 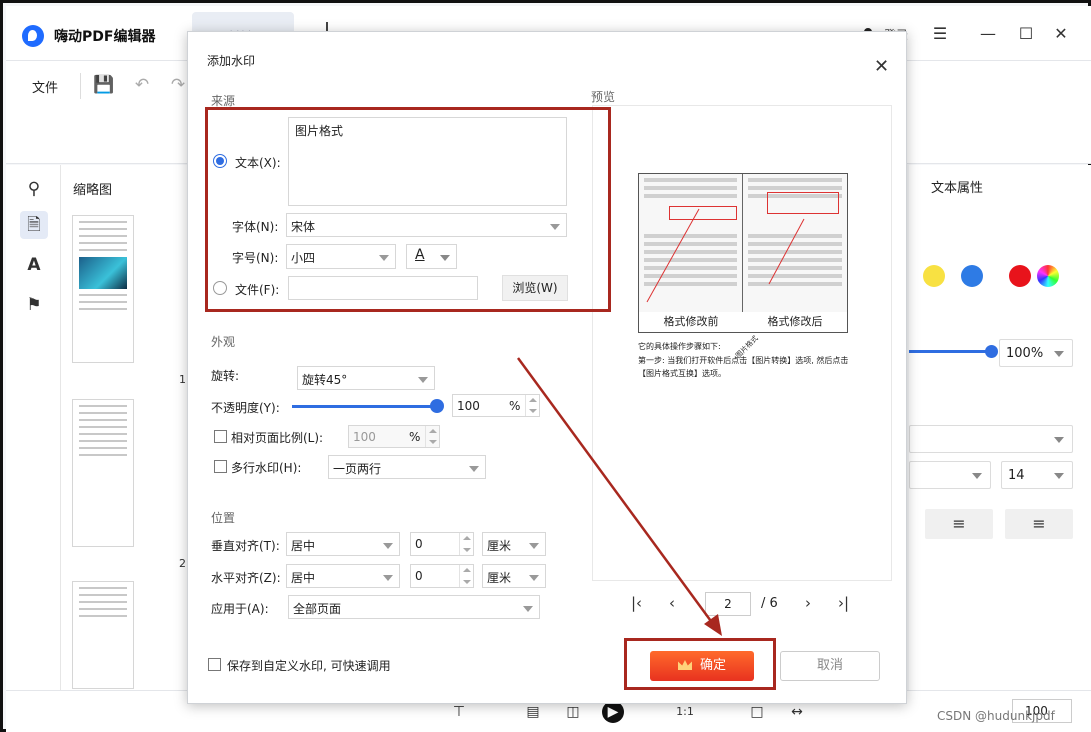 What do you see at coordinates (142, 85) in the screenshot?
I see `undo-icon: ↶` at bounding box center [142, 85].